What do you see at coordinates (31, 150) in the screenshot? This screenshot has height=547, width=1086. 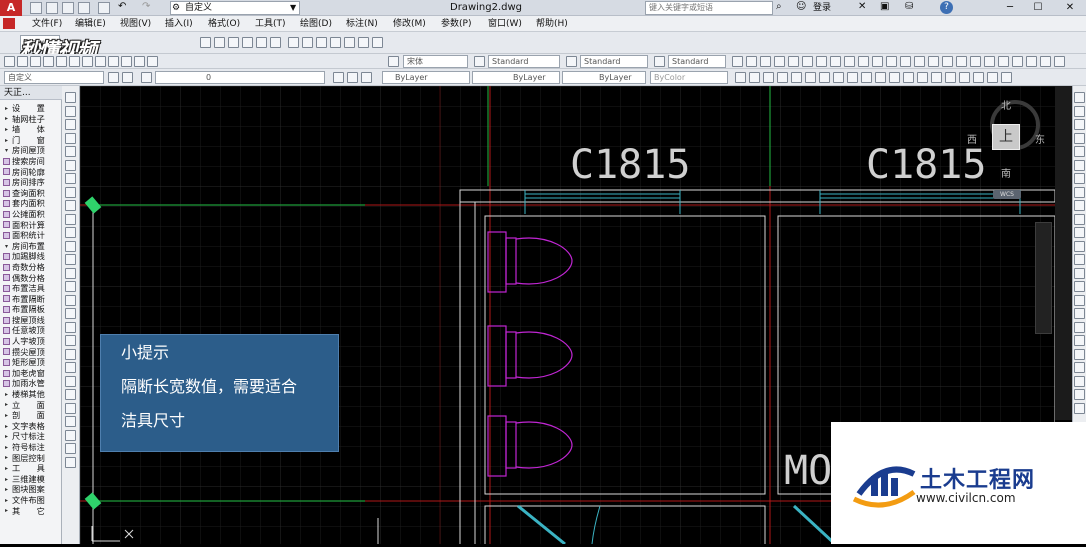 I see `tpanel-item: ▾ 房间屋顶` at bounding box center [31, 150].